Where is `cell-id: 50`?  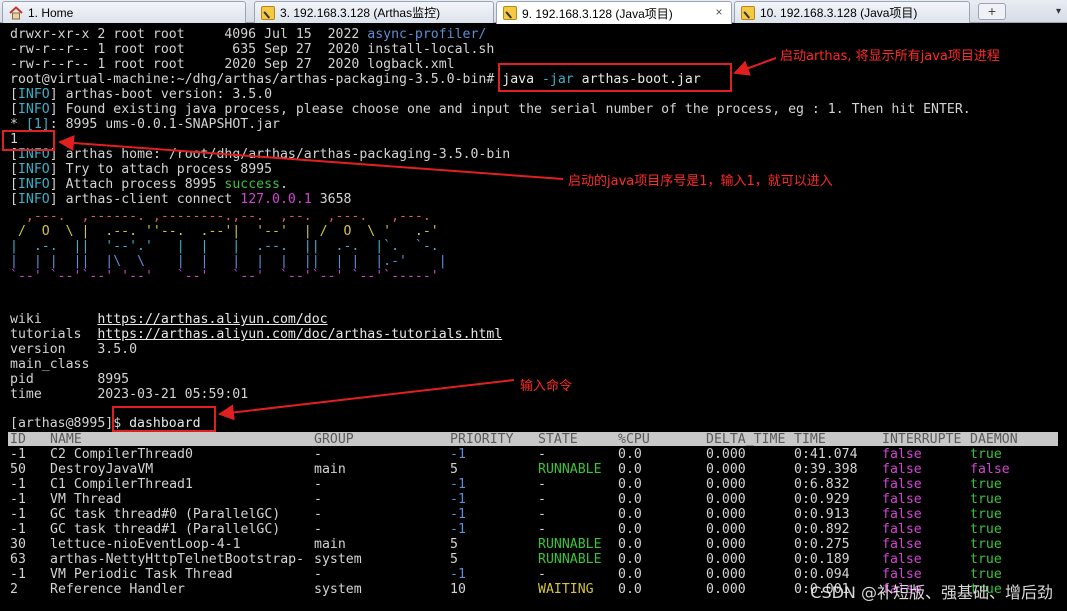
cell-id: 50 is located at coordinates (18, 469).